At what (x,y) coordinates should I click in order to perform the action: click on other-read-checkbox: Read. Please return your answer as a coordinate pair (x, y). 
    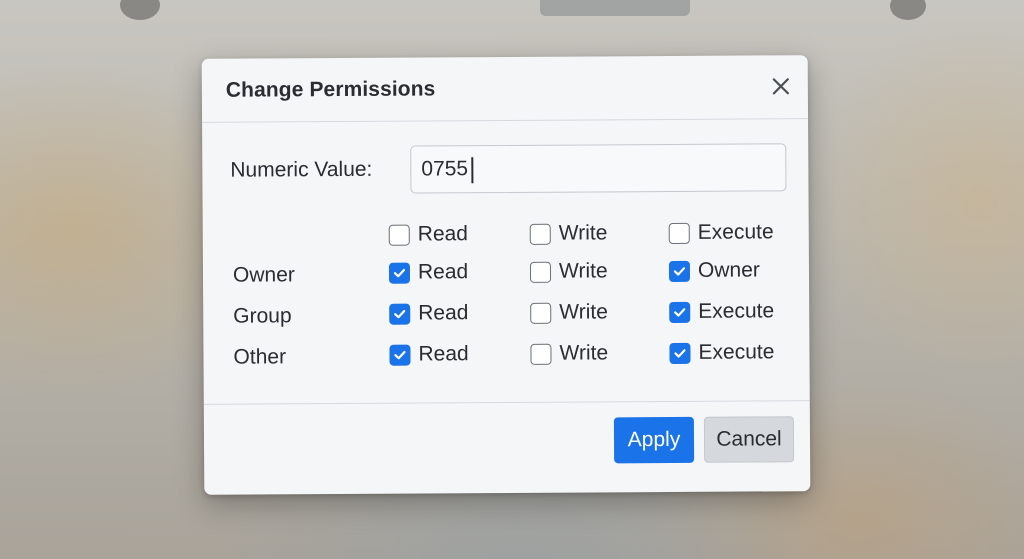
    Looking at the image, I should click on (429, 354).